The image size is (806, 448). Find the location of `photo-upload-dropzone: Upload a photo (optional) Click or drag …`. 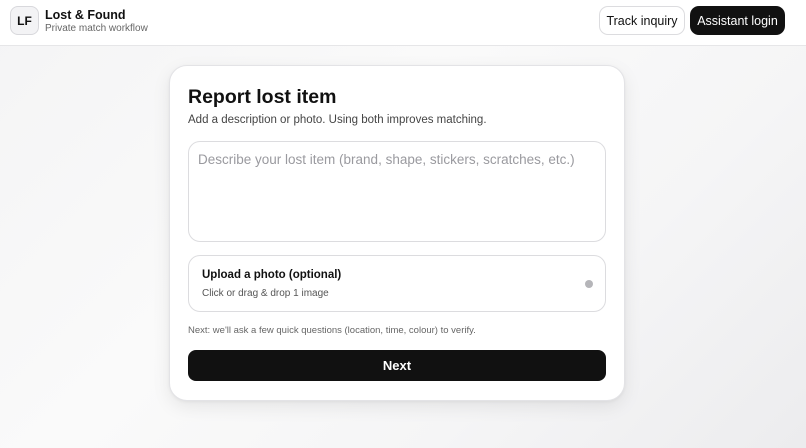

photo-upload-dropzone: Upload a photo (optional) Click or drag … is located at coordinates (397, 283).